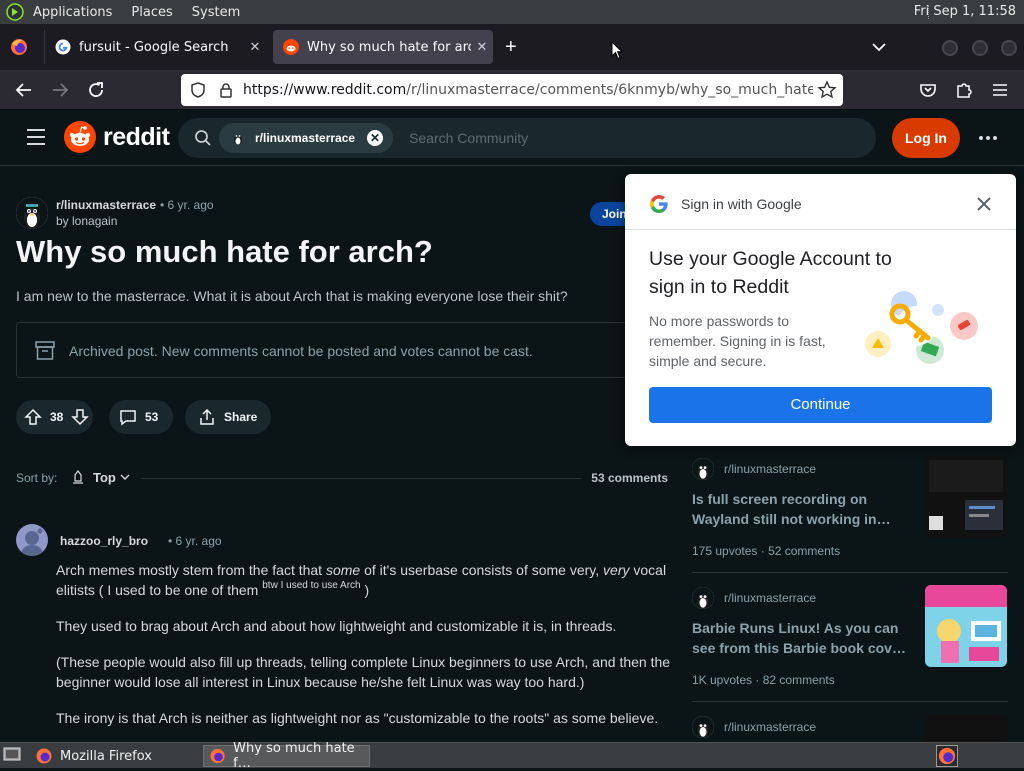  I want to click on applications-menu-icon, so click(15, 12).